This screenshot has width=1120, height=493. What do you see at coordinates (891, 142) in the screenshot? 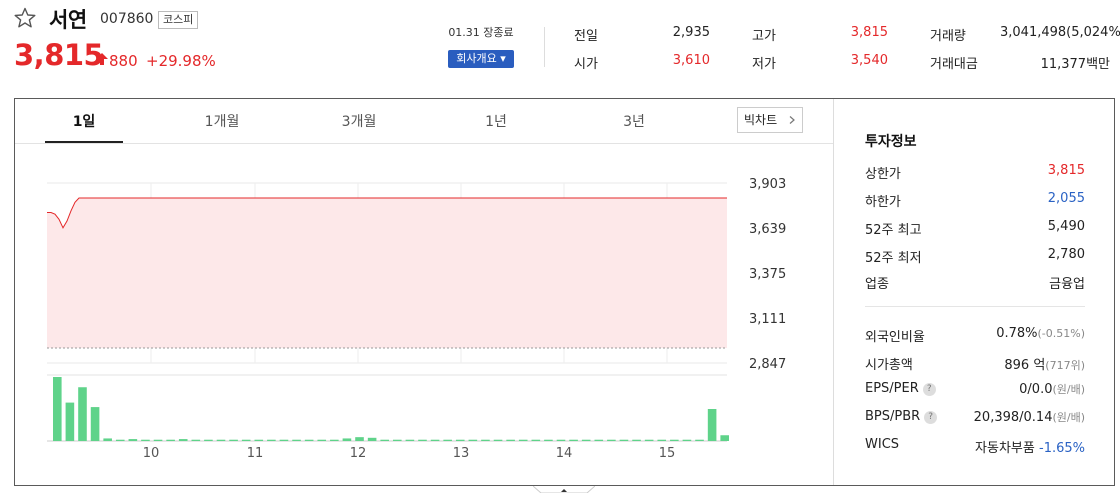
I see `investment-info-title: 투자정보` at bounding box center [891, 142].